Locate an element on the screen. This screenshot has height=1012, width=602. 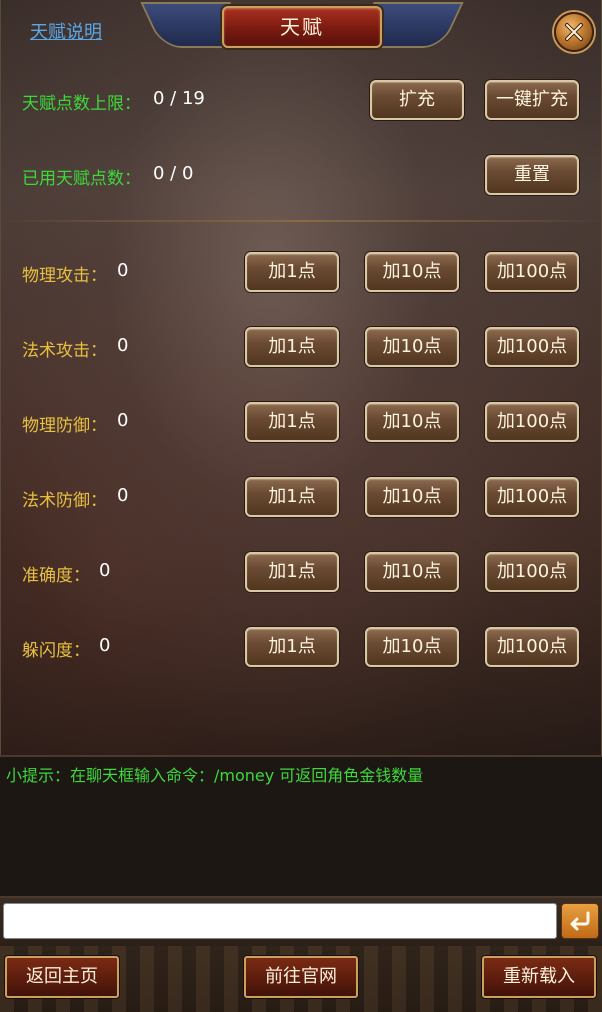
accuracy-add-10-button: 加10点 is located at coordinates (412, 572).